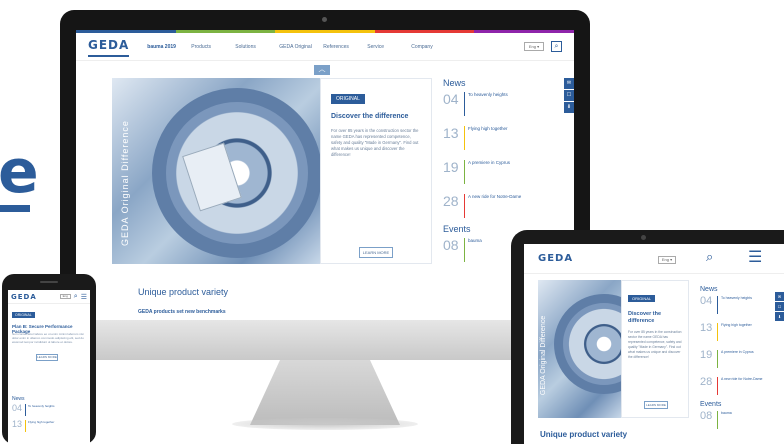 This screenshot has width=784, height=444. Describe the element at coordinates (169, 47) in the screenshot. I see `nav-item-bauma: bauma 2019` at that location.